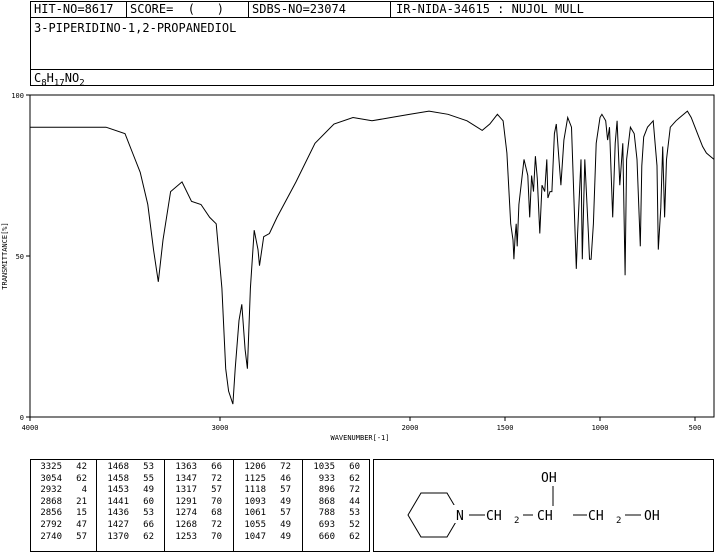 This screenshot has width=715, height=553. I want to click on peak-row: 896 72, so click(331, 491).